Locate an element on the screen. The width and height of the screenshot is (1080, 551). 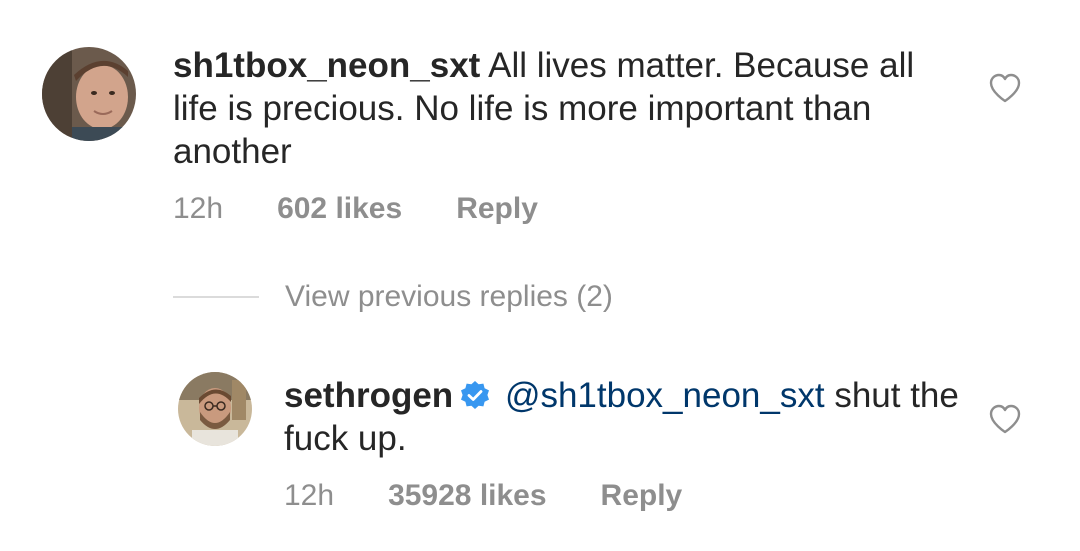
comment-meta: 12h 602 likes Reply is located at coordinates (355, 209).